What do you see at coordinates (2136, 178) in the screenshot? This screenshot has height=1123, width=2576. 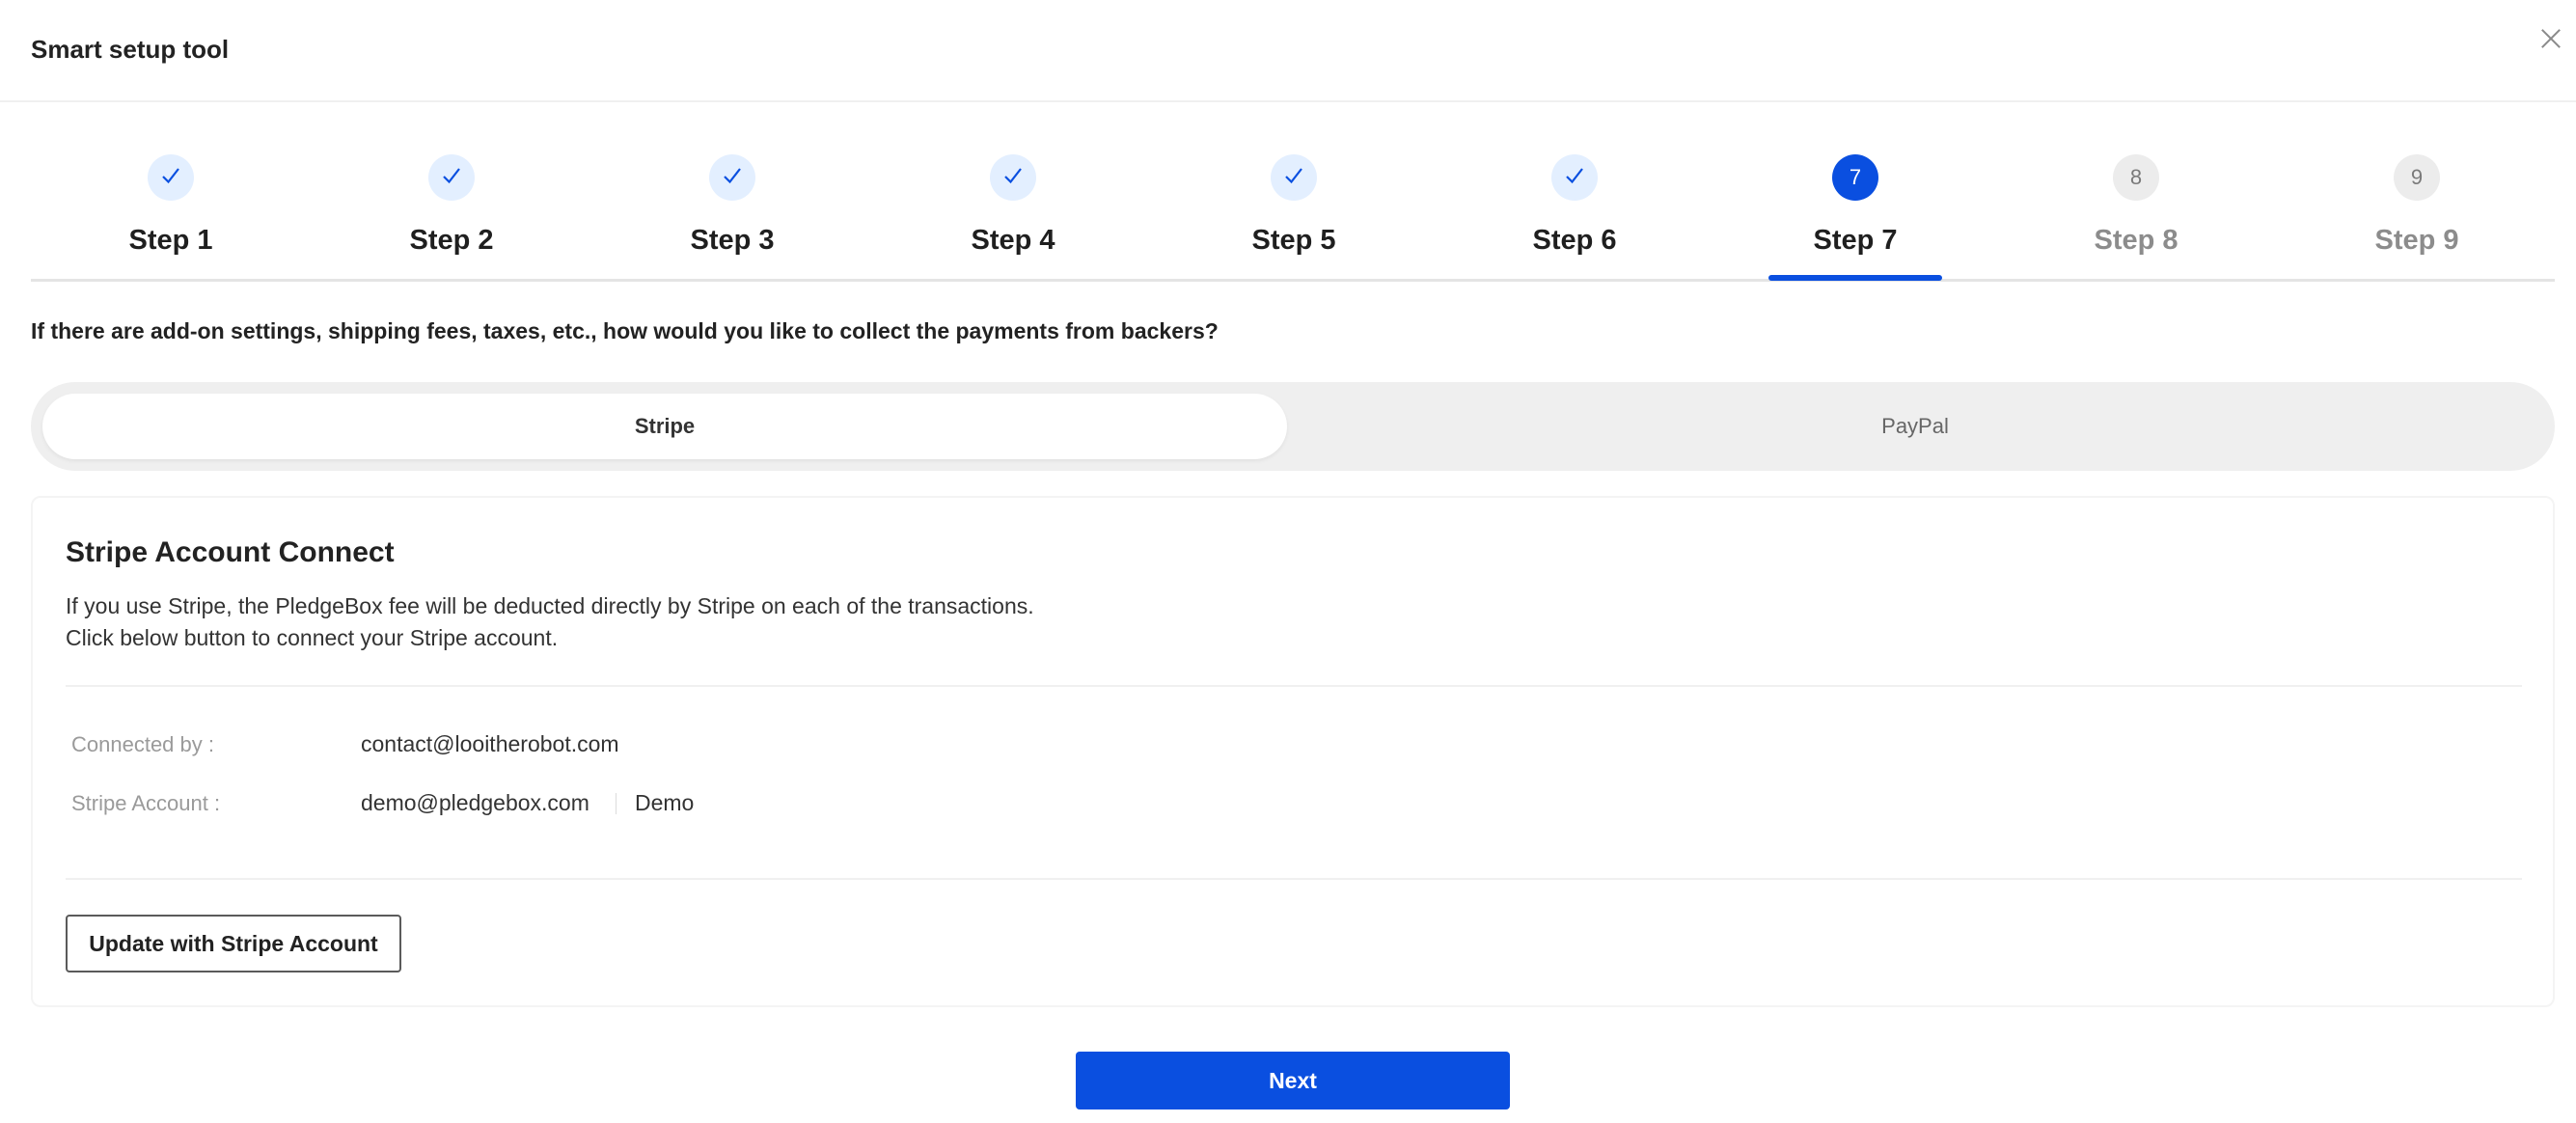 I see `step-number-badge: 8` at bounding box center [2136, 178].